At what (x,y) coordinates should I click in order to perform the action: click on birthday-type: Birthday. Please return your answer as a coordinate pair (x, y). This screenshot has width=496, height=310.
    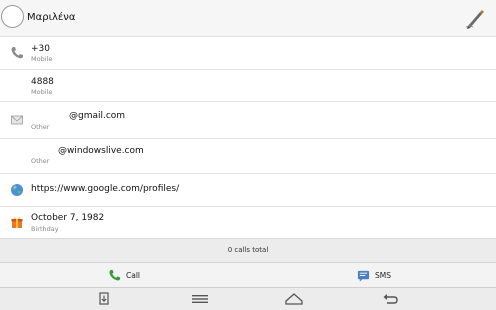
    Looking at the image, I should click on (45, 229).